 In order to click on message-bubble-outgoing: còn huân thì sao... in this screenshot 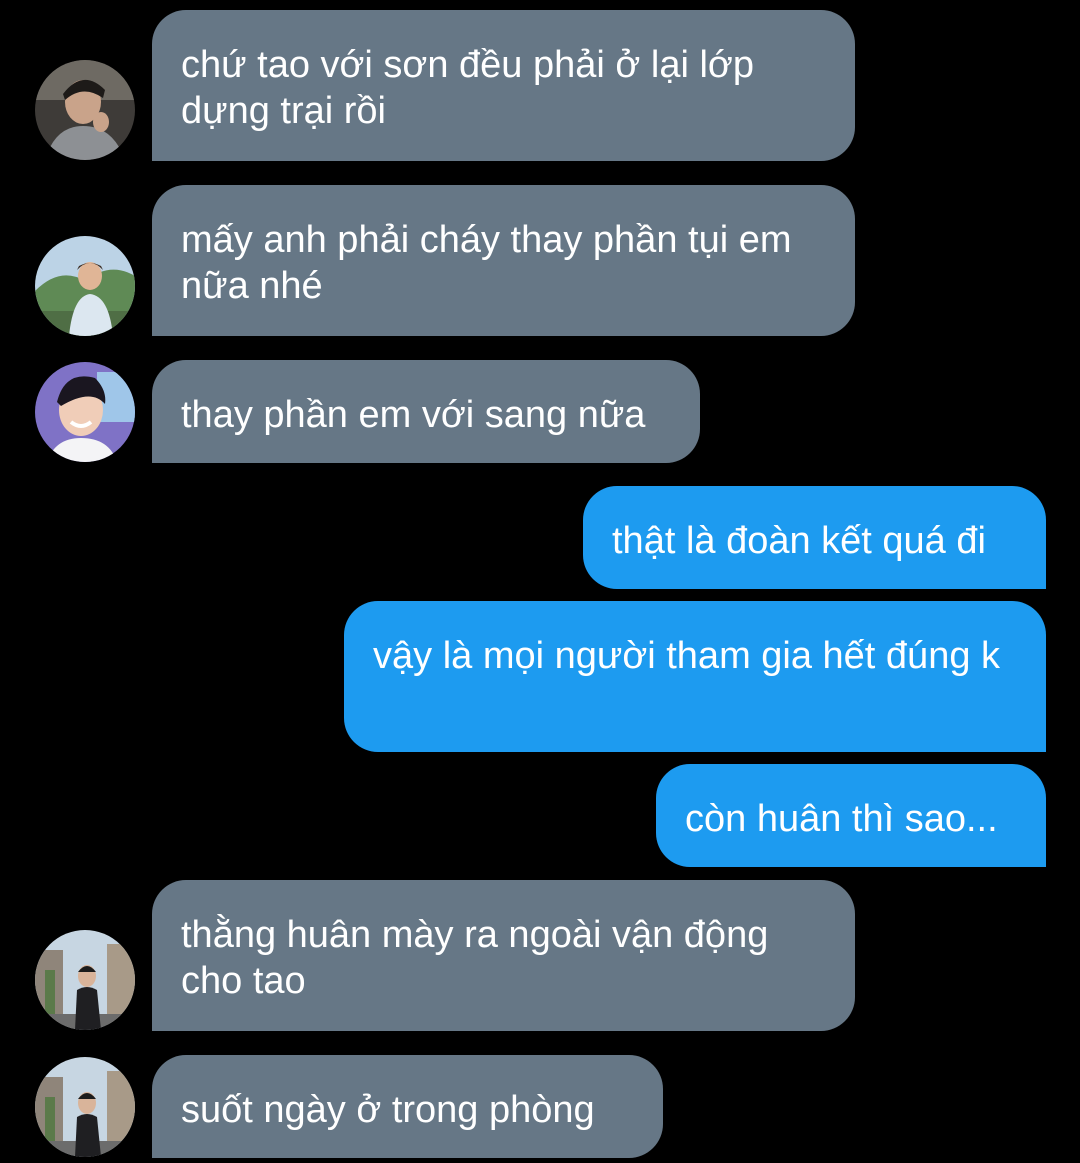, I will do `click(851, 815)`.